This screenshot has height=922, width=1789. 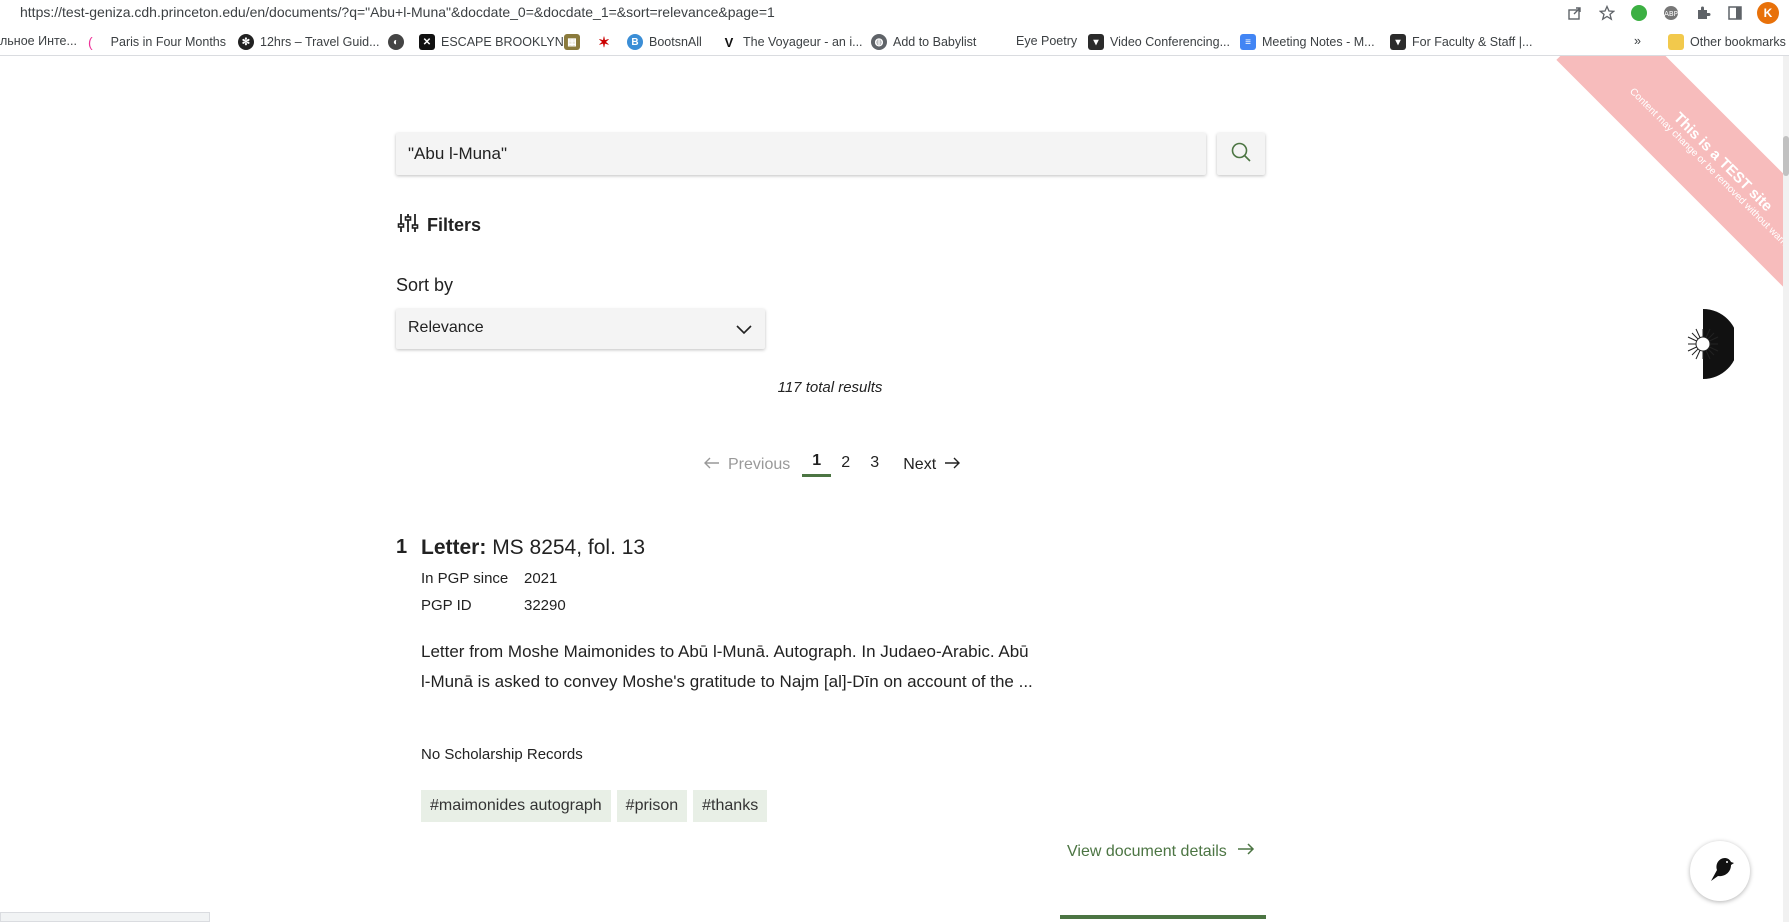 What do you see at coordinates (874, 465) in the screenshot?
I see `page-link-3: 3` at bounding box center [874, 465].